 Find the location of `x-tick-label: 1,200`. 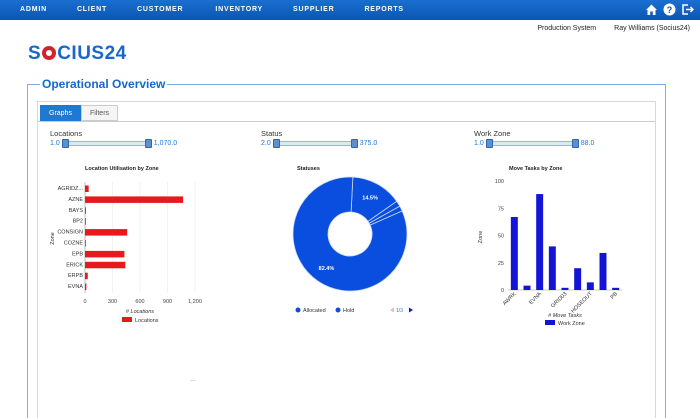

x-tick-label: 1,200 is located at coordinates (195, 302).